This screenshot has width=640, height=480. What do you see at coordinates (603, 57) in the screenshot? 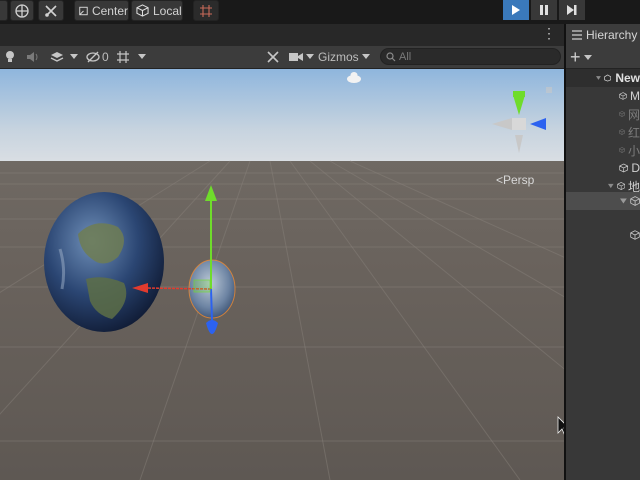
I see `hierarchy-toolbar: +` at bounding box center [603, 57].